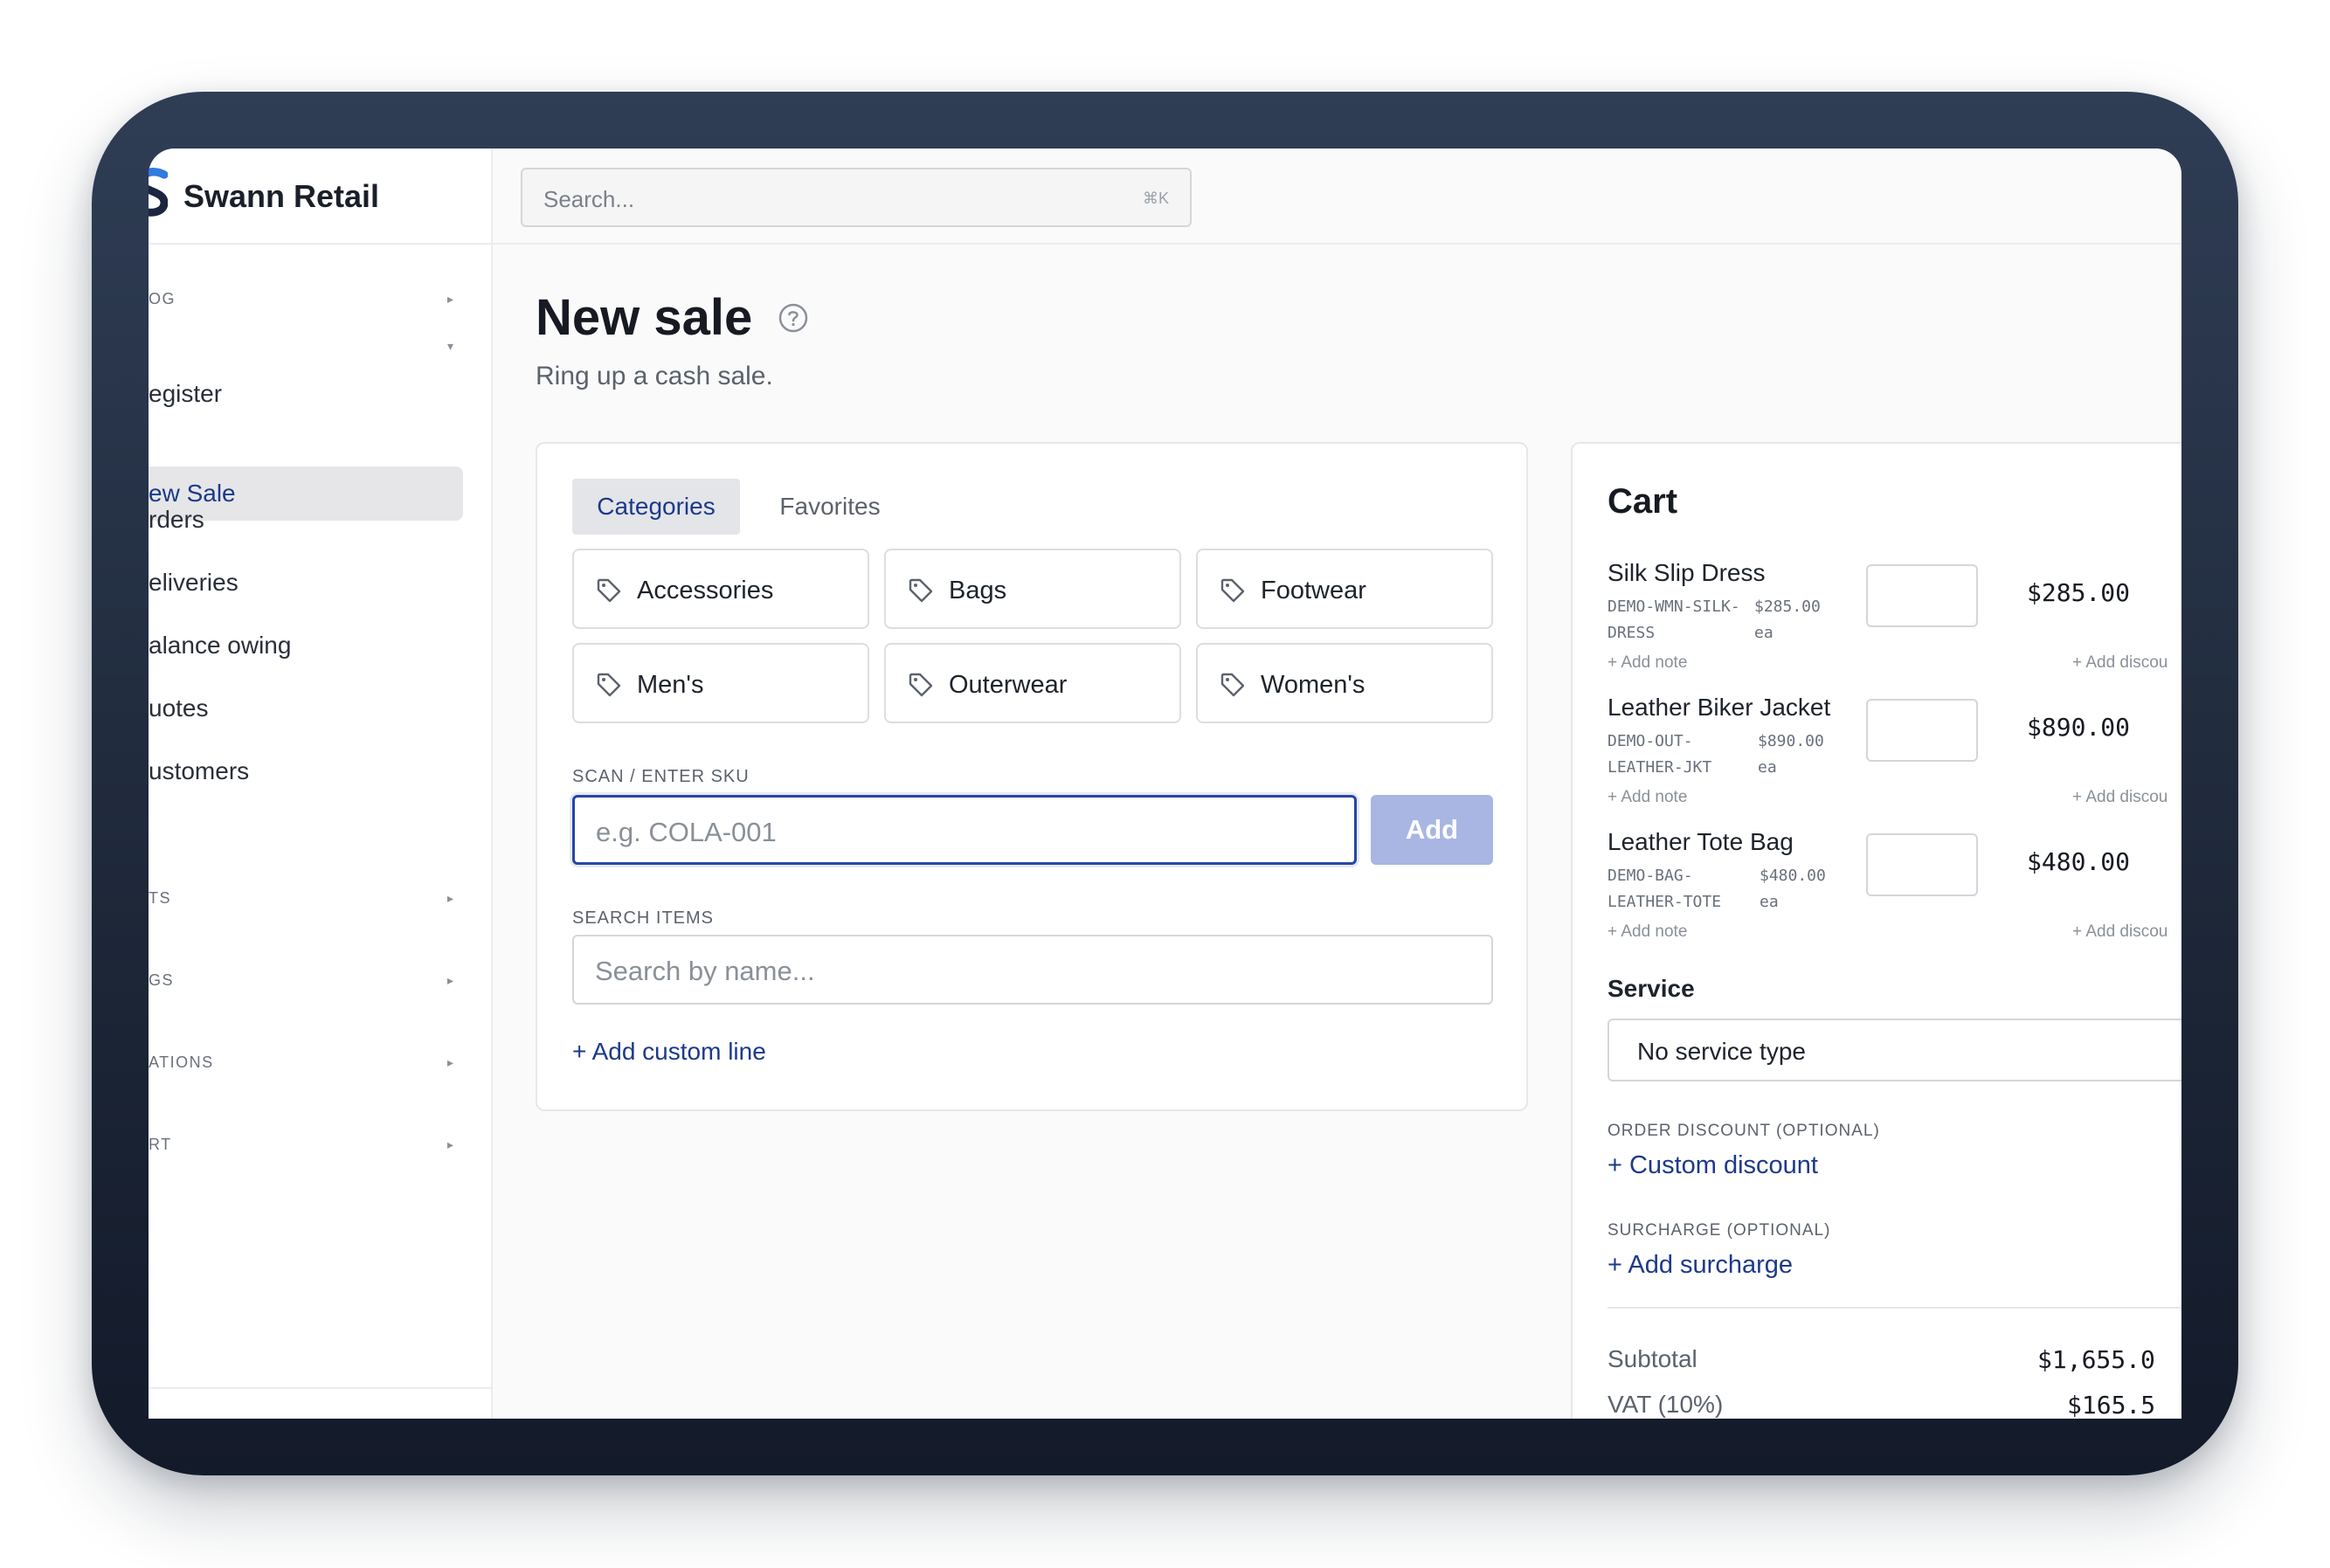  I want to click on sku-line: DEMO-OUT-, so click(1650, 741).